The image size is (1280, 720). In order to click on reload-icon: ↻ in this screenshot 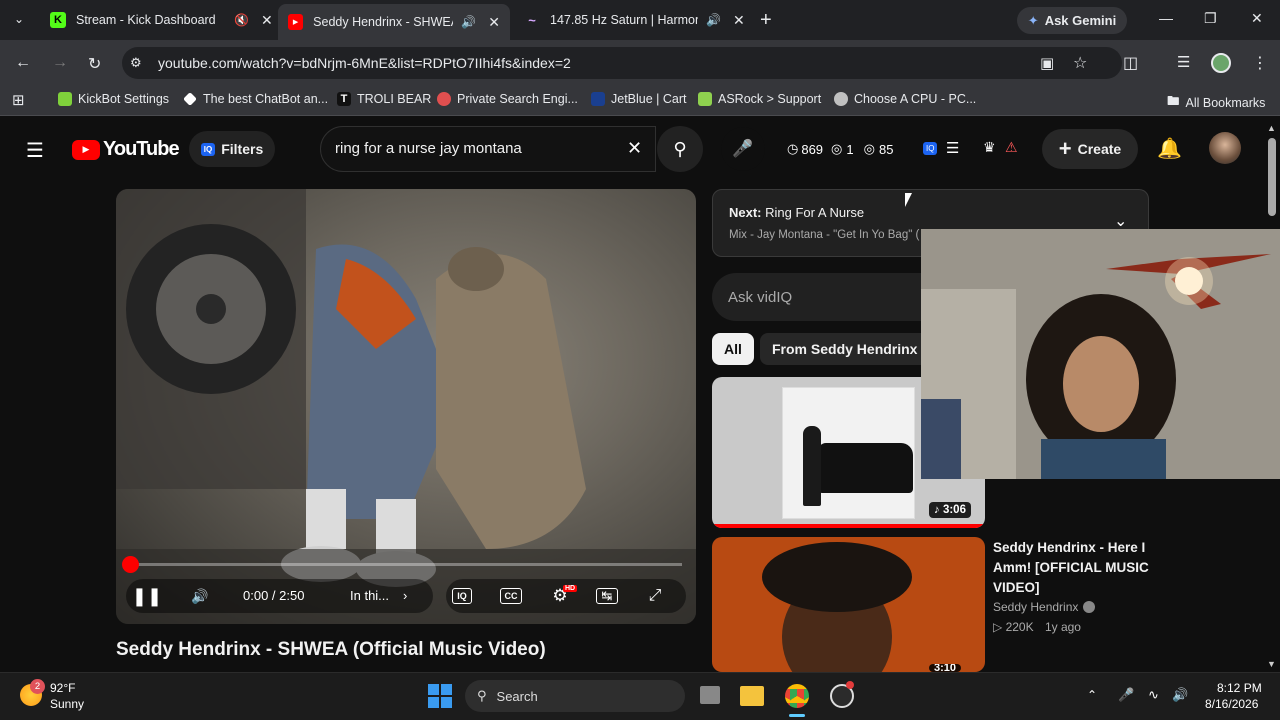, I will do `click(94, 64)`.